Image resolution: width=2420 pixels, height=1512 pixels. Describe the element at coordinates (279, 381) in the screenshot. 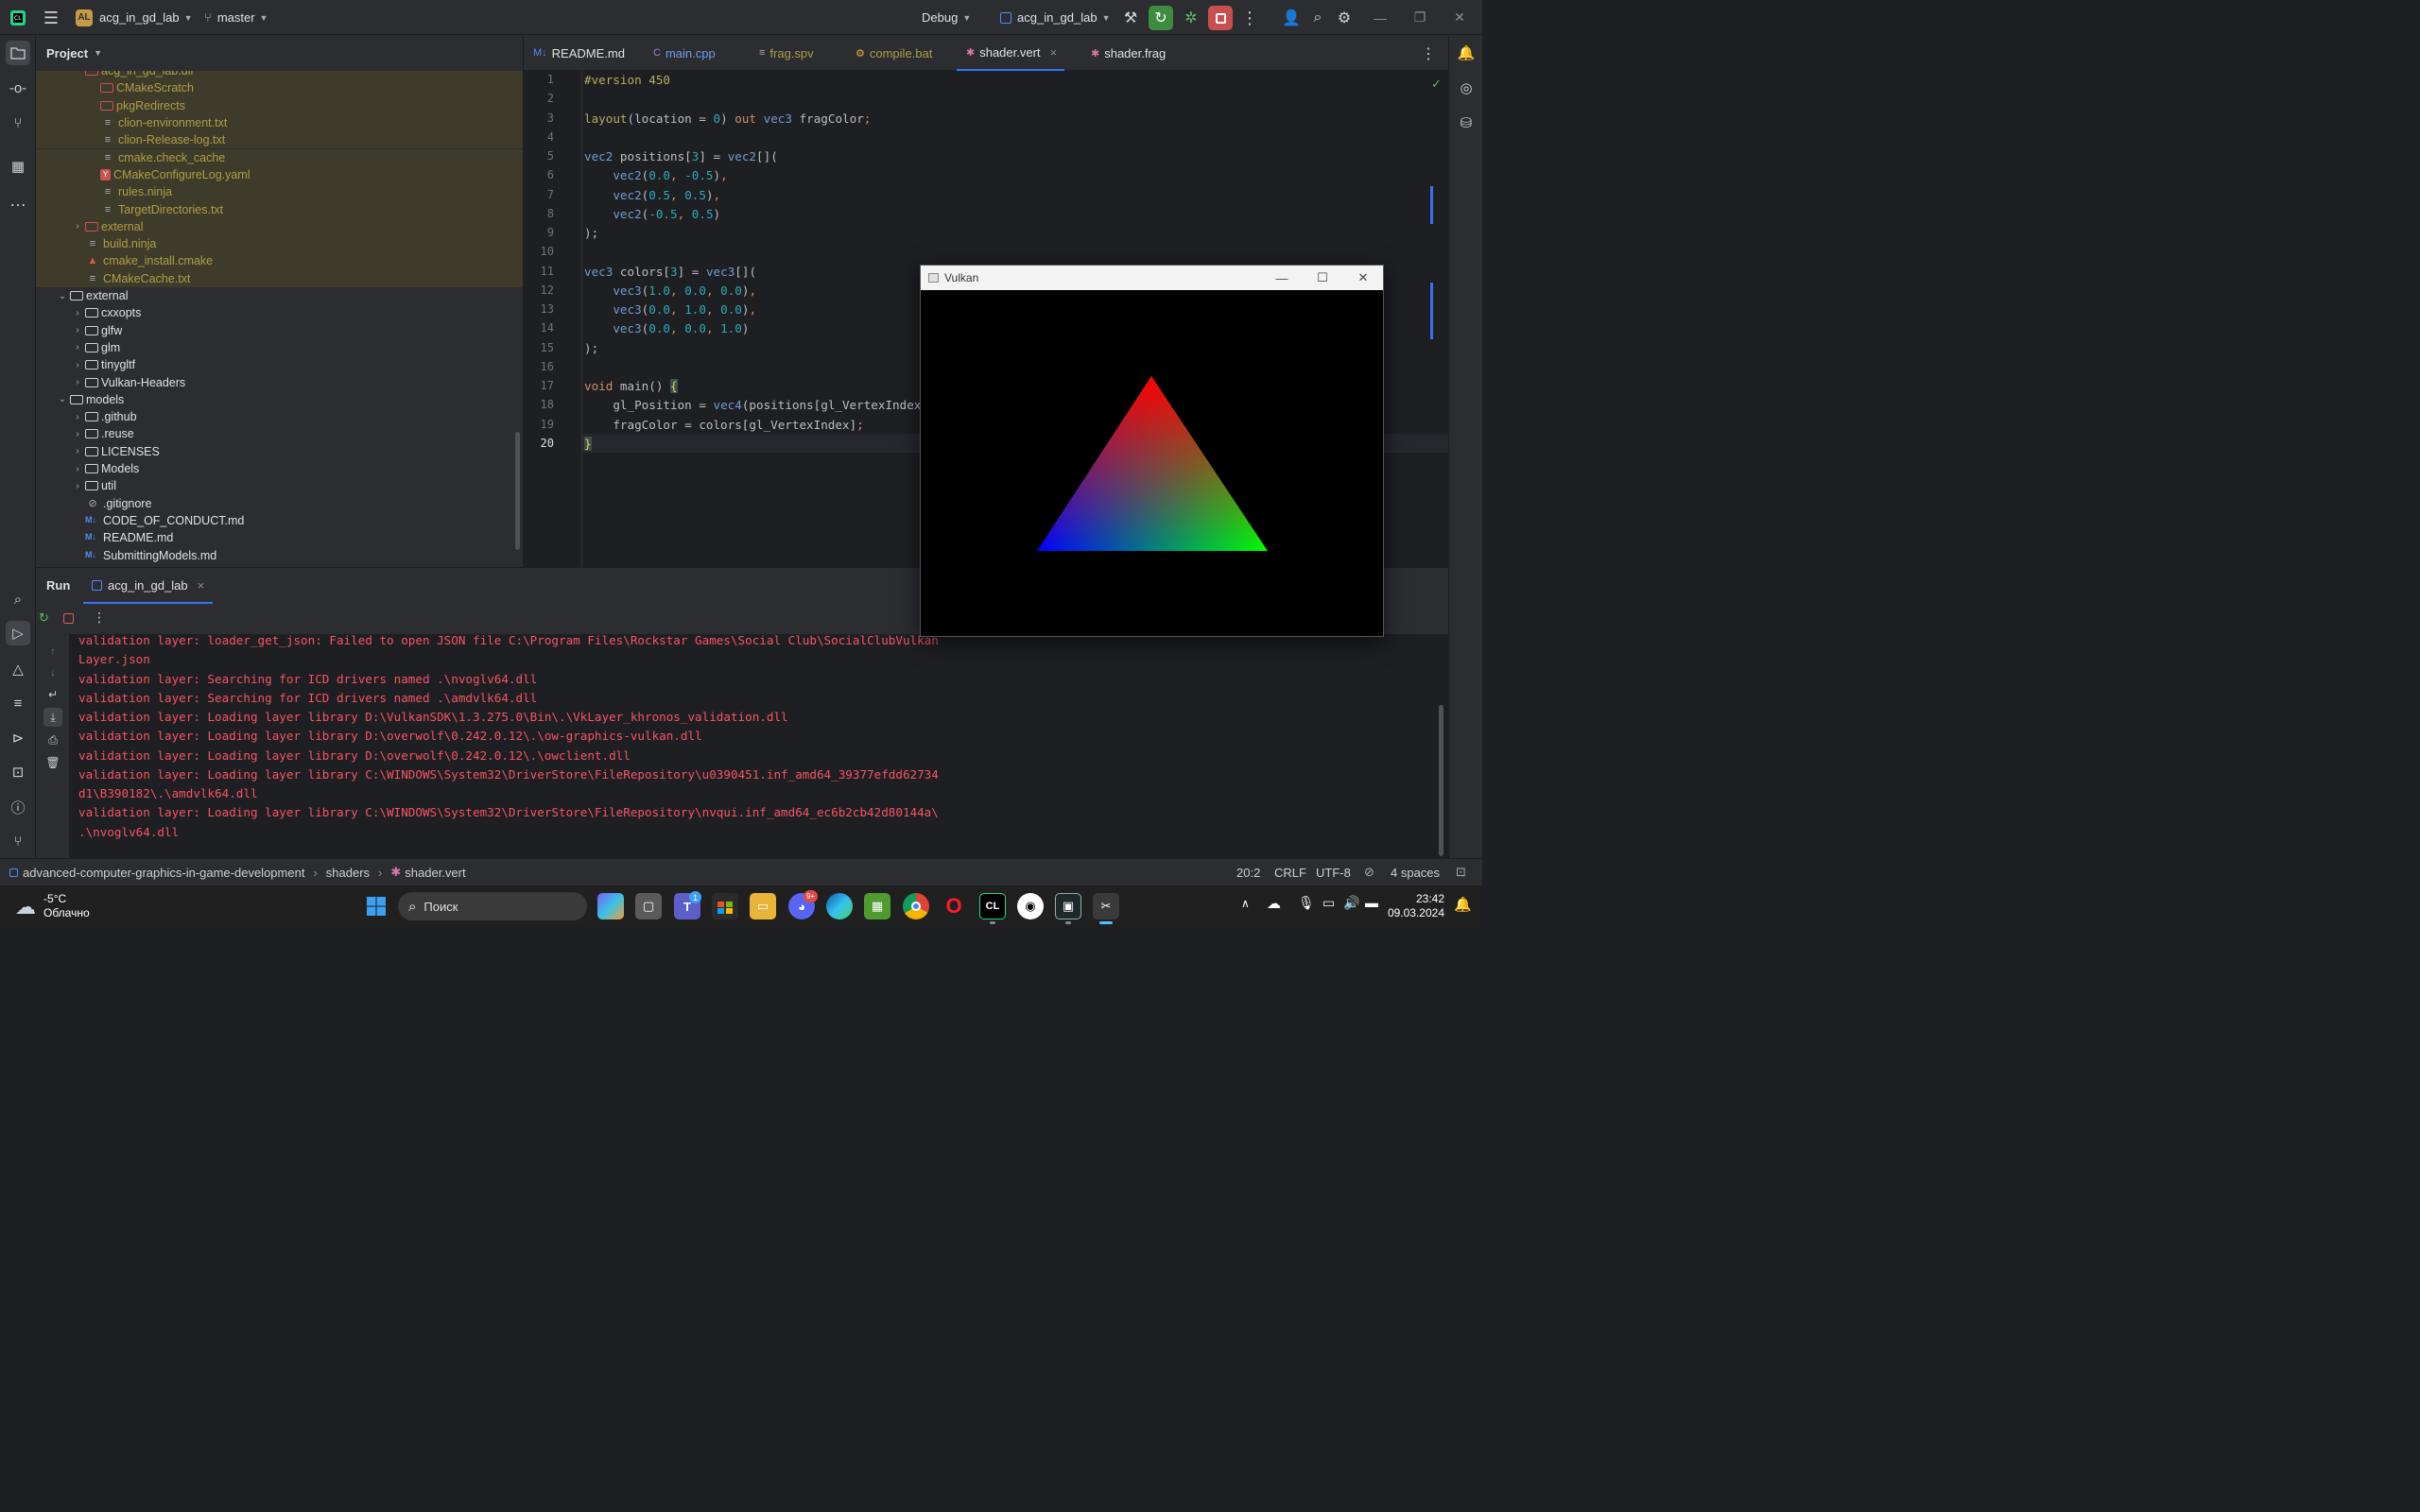

I see `tree-item: › Vulkan-Headers` at that location.